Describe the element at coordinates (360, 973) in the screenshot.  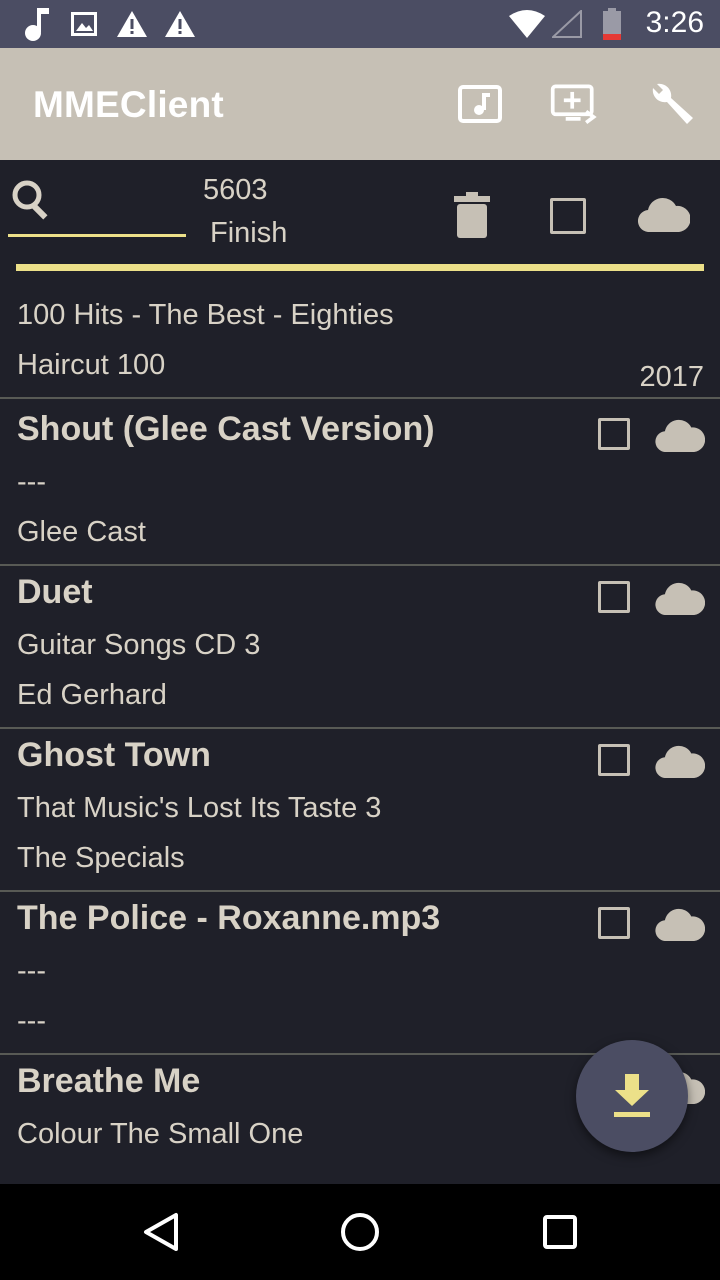
I see `list-item: The Police - Roxanne.mp3 --- ---` at that location.